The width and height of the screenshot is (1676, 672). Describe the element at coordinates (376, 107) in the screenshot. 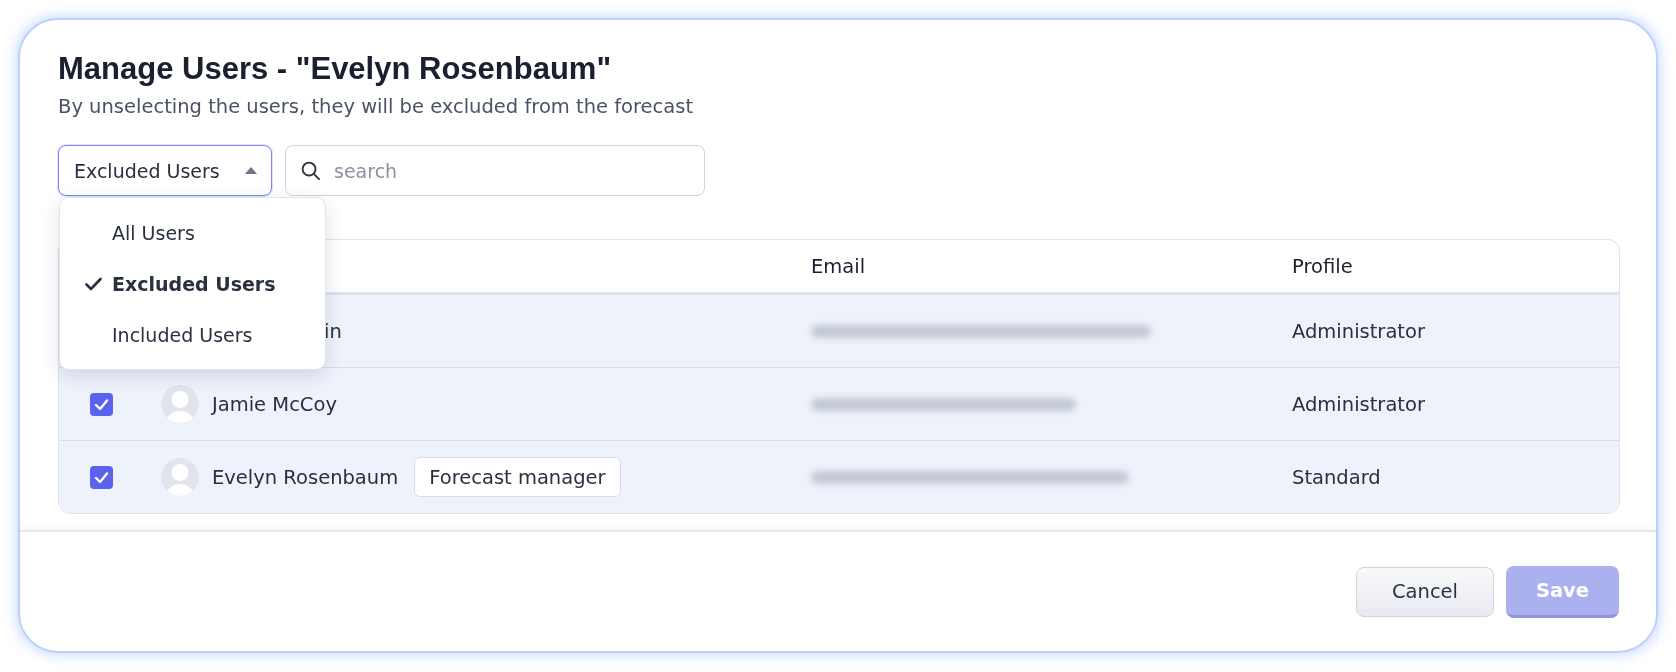

I see `dialog-subtitle: By unselecting the users, they will be excluded from the forecast` at that location.